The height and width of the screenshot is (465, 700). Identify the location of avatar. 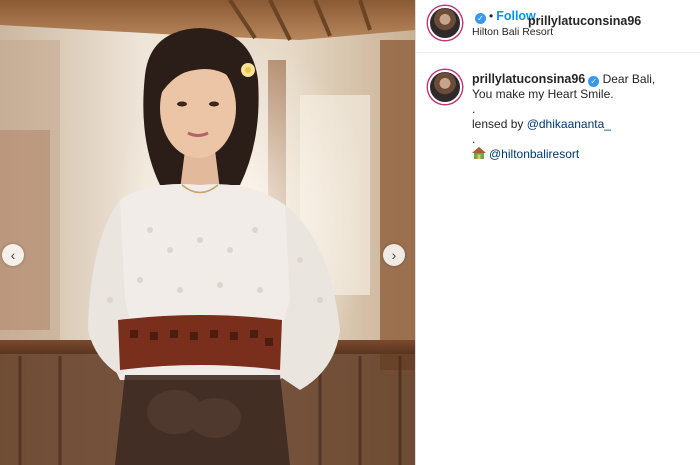
(445, 23).